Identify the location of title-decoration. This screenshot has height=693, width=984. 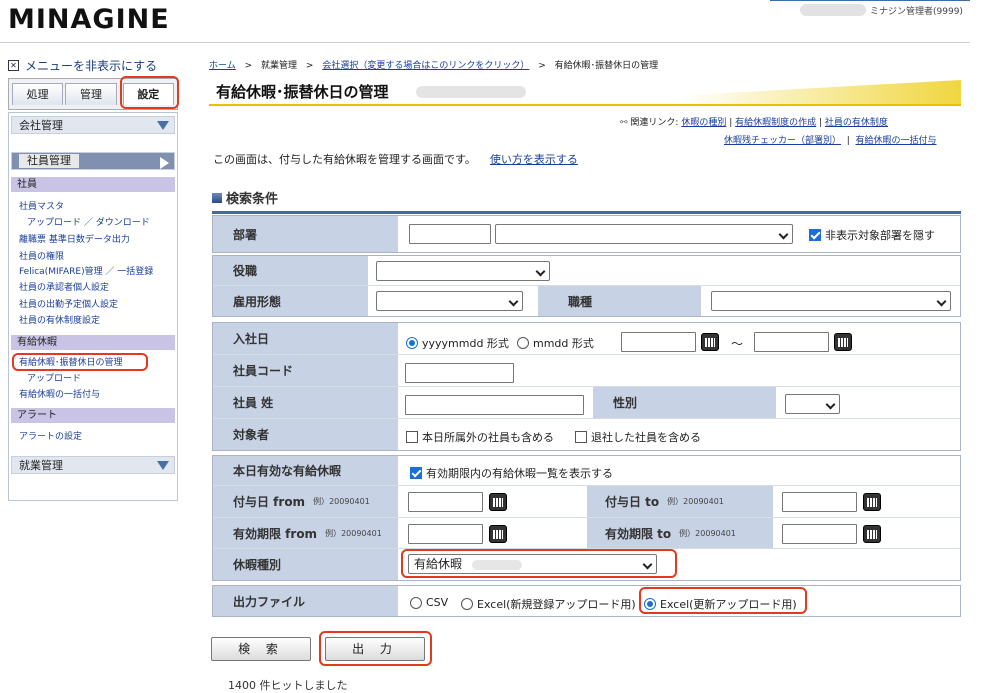
(760, 92).